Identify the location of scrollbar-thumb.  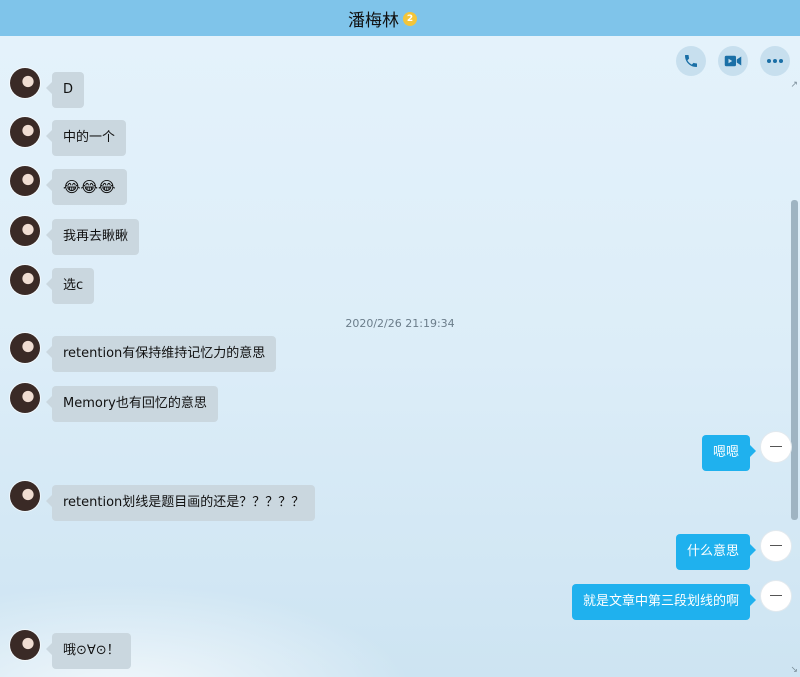
(794, 360).